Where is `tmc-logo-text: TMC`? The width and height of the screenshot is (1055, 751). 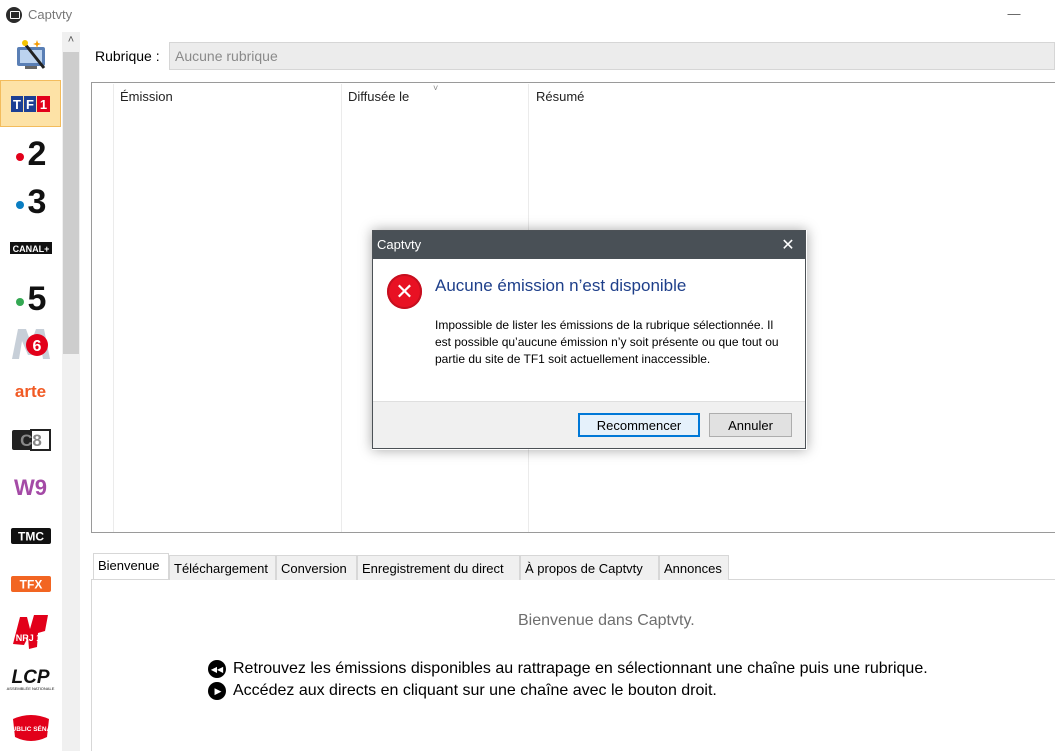
tmc-logo-text: TMC is located at coordinates (31, 536).